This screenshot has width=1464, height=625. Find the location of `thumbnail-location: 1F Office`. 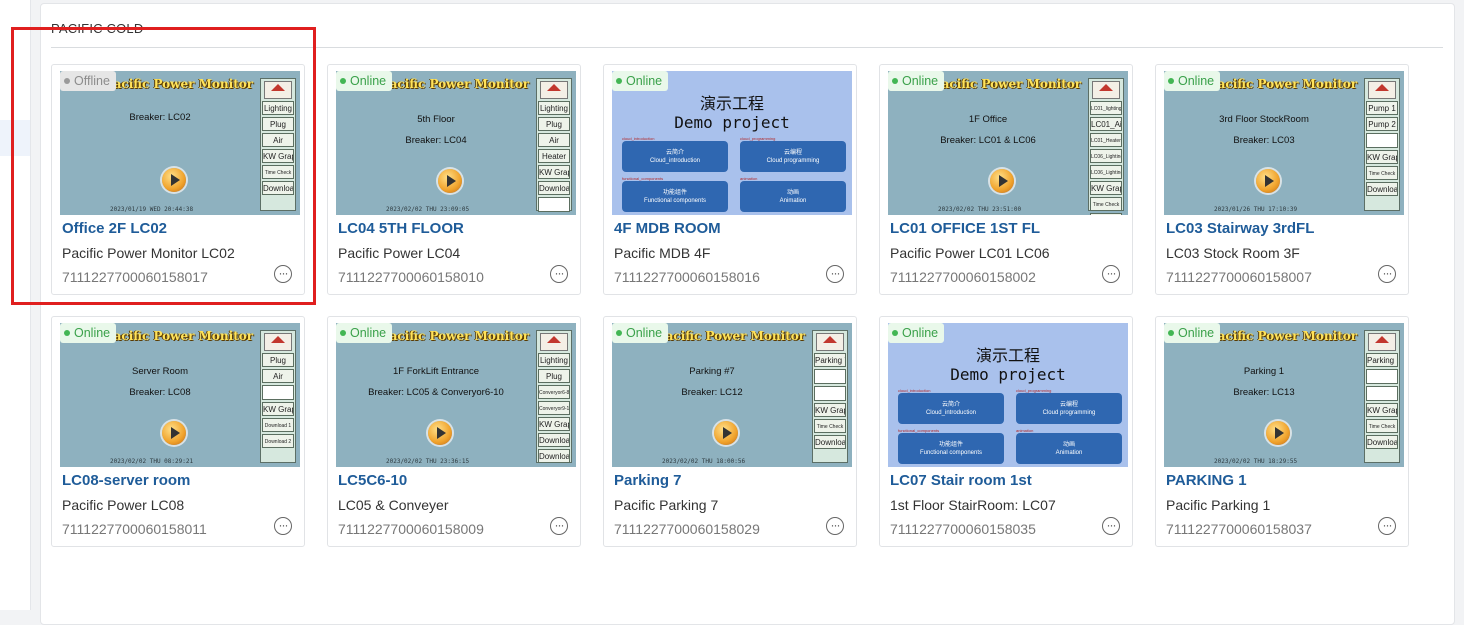

thumbnail-location: 1F Office is located at coordinates (988, 119).